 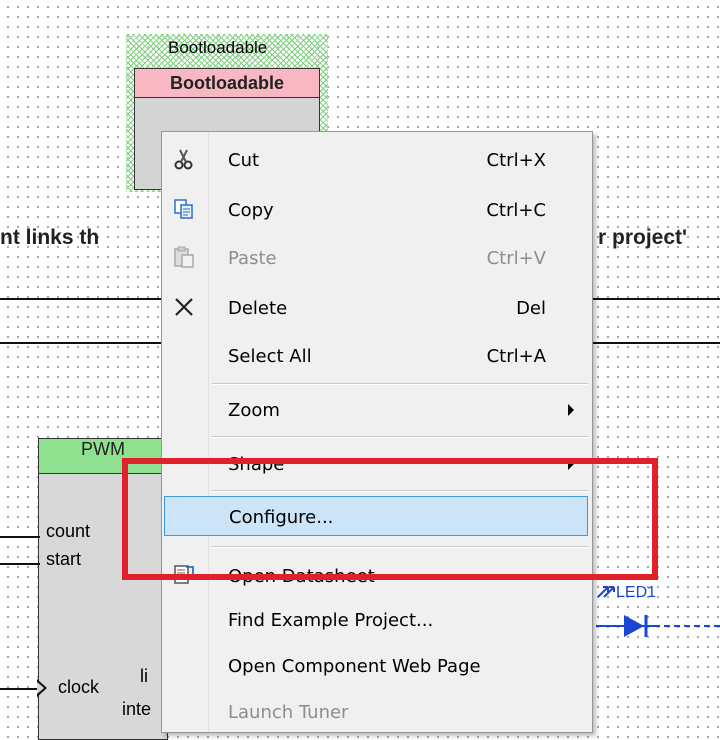 I want to click on menu-item-open-component-web-page: Open Component Web Page, so click(x=376, y=666).